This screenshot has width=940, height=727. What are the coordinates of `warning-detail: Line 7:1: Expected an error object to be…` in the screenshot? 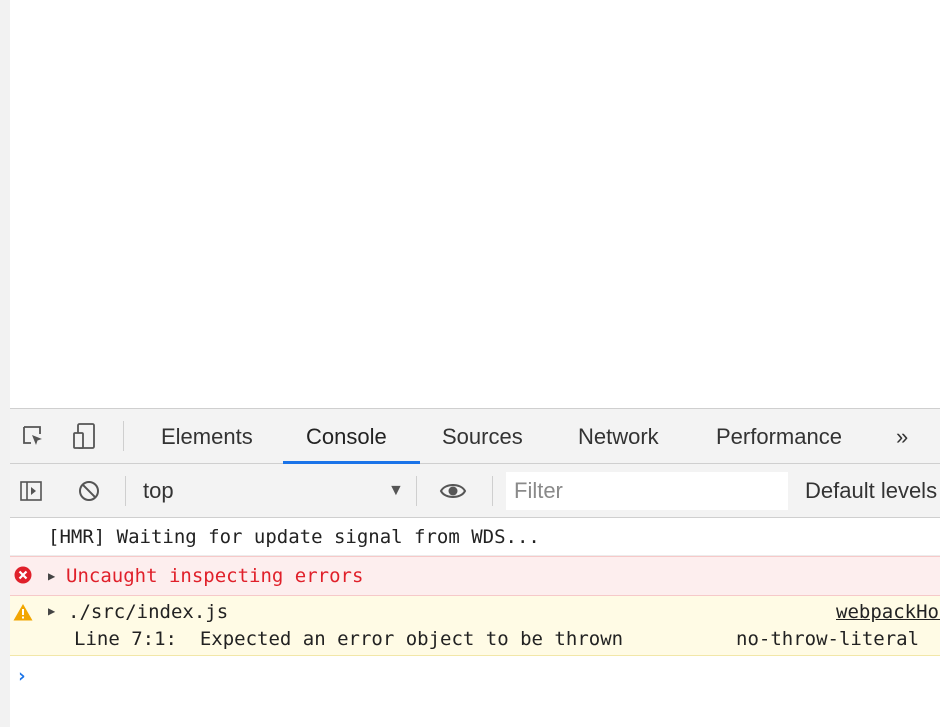 It's located at (349, 639).